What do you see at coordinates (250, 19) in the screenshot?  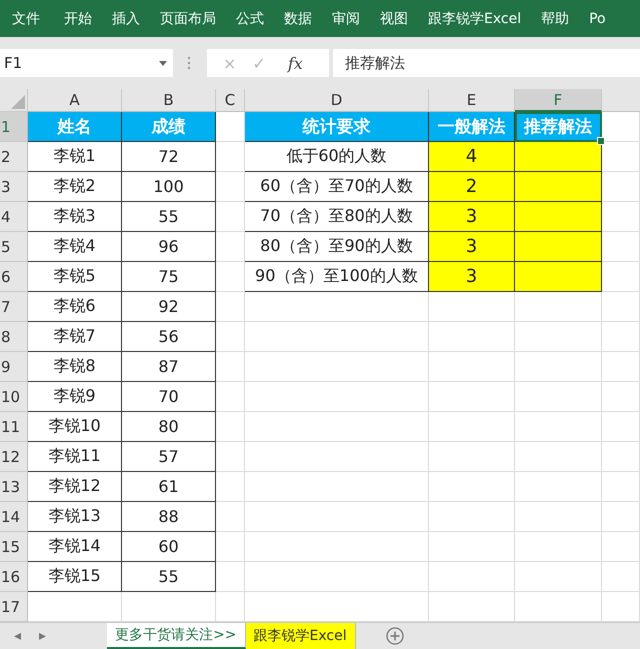 I see `ribbon-tab: 公式` at bounding box center [250, 19].